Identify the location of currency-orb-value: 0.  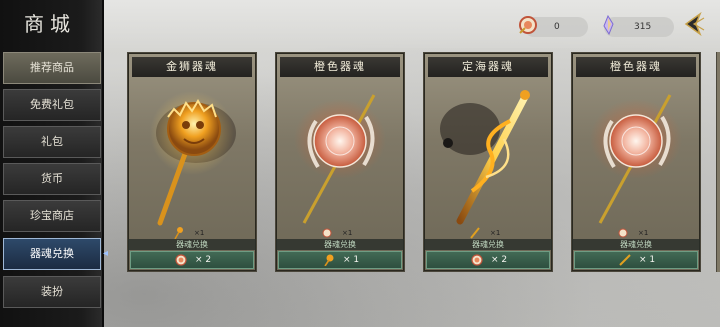
(557, 27).